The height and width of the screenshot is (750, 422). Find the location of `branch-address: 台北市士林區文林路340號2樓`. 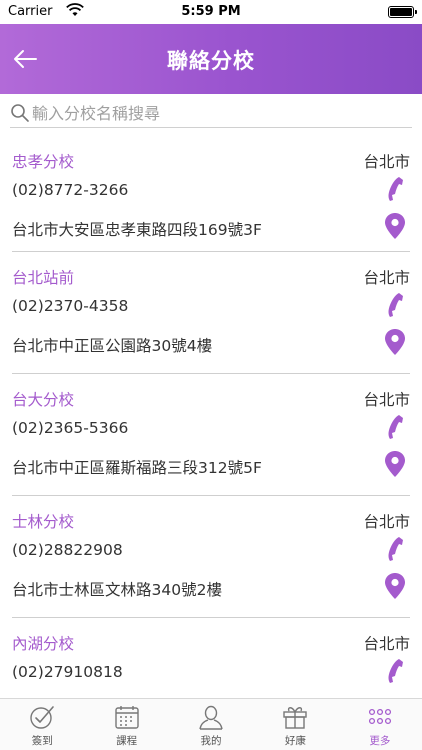

branch-address: 台北市士林區文林路340號2樓 is located at coordinates (117, 590).